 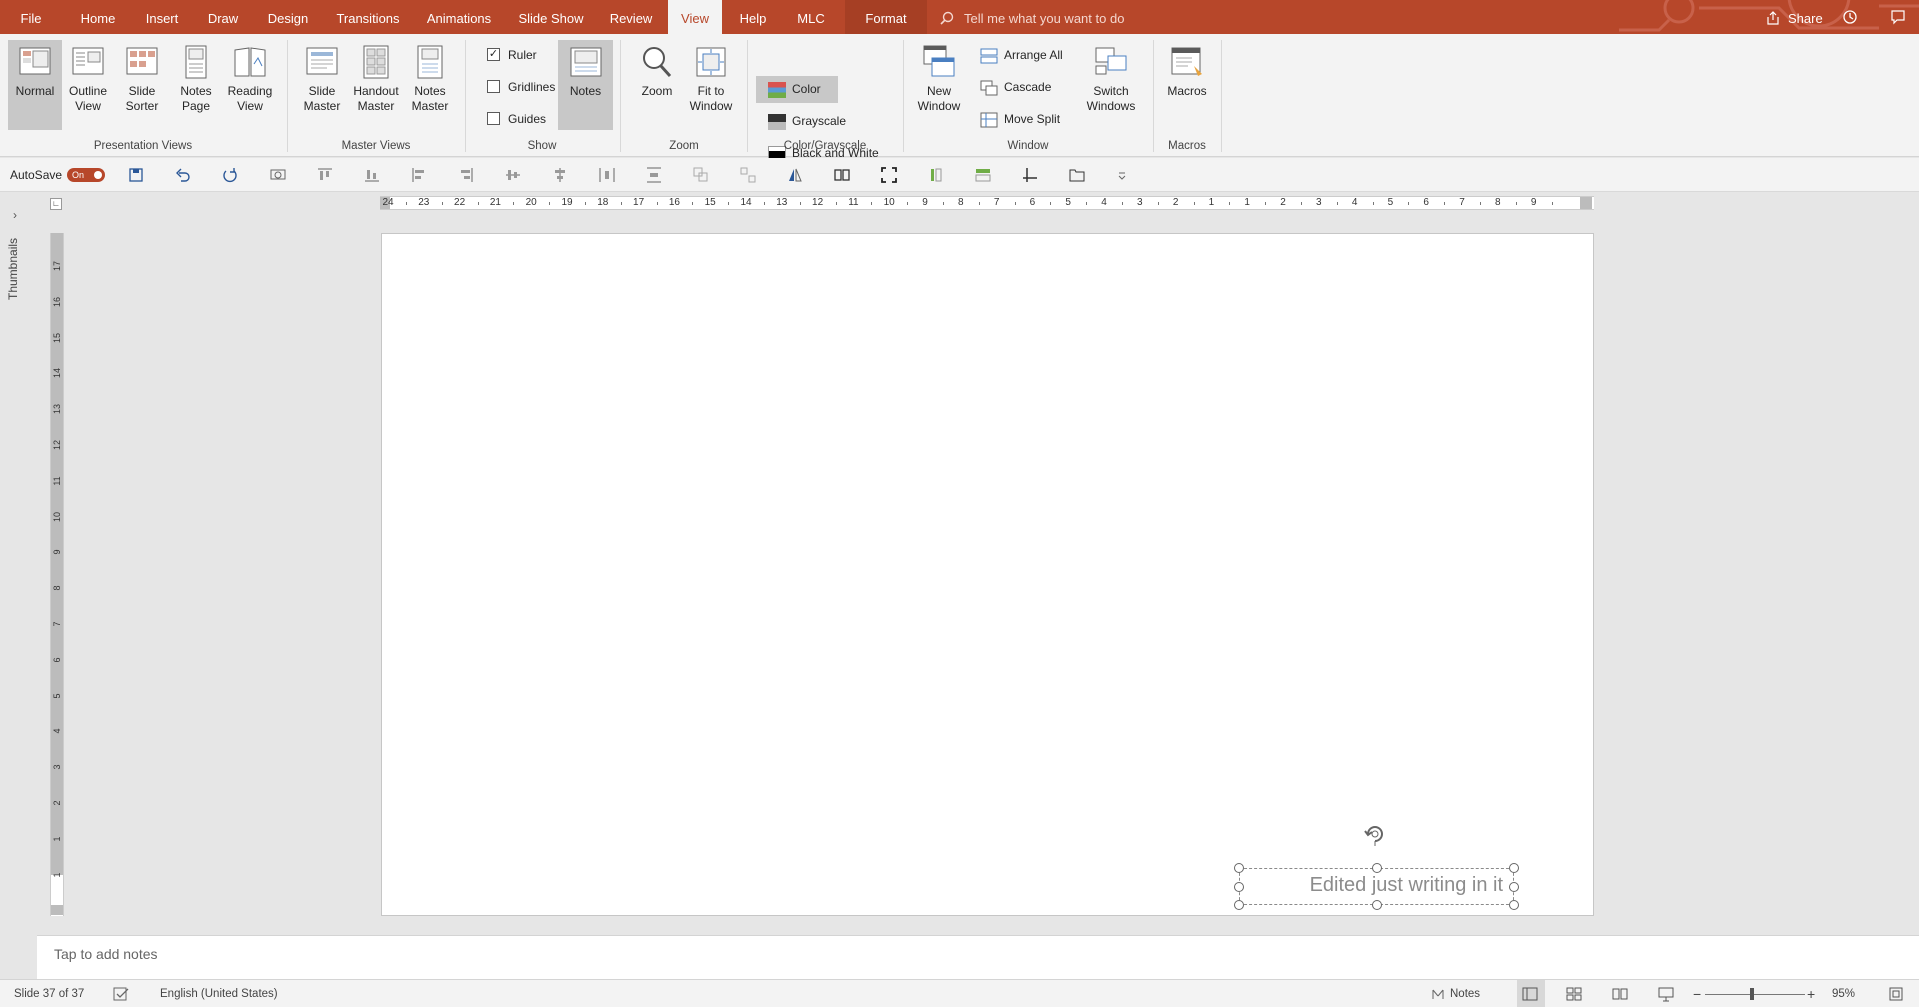 What do you see at coordinates (560, 175) in the screenshot?
I see `align-center-icon` at bounding box center [560, 175].